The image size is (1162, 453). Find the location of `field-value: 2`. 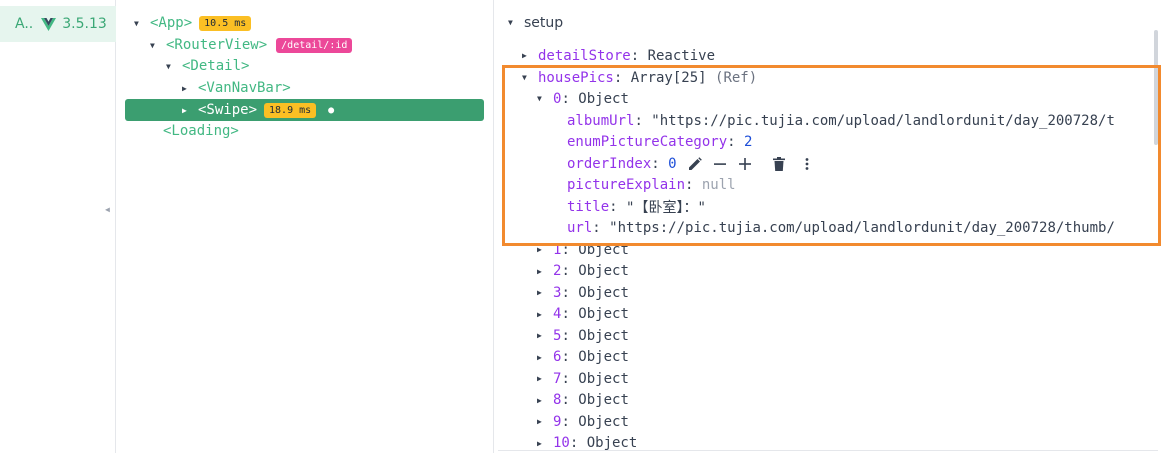

field-value: 2 is located at coordinates (748, 141).